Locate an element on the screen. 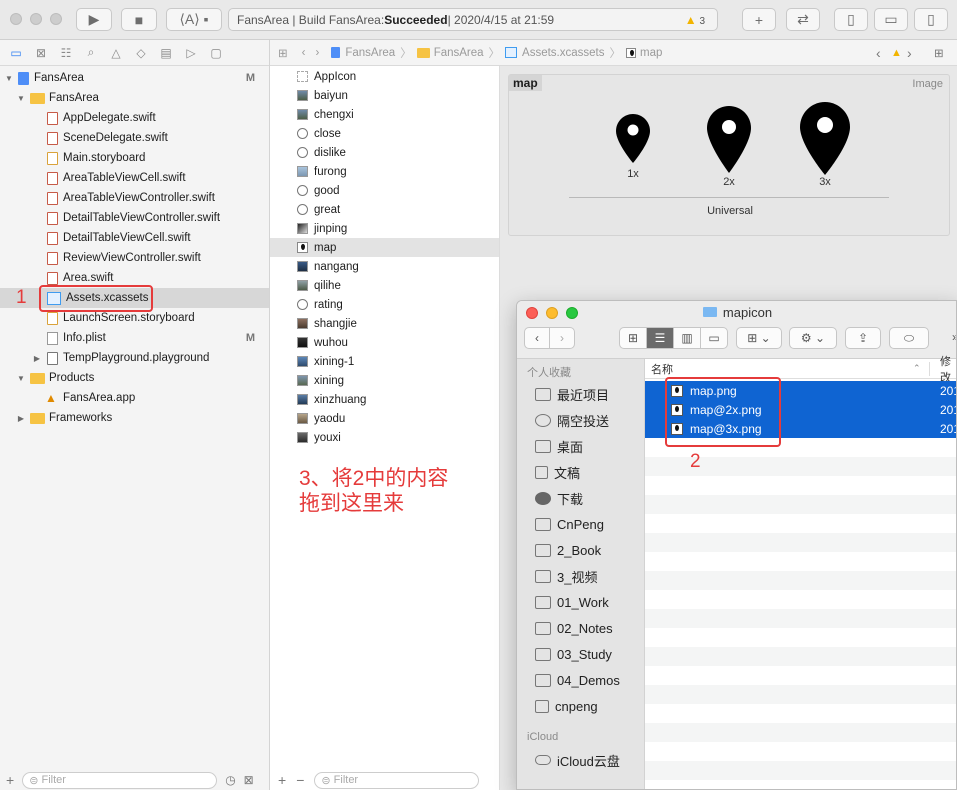 This screenshot has height=790, width=957. column-header-modified: 修改 is located at coordinates (948, 369).